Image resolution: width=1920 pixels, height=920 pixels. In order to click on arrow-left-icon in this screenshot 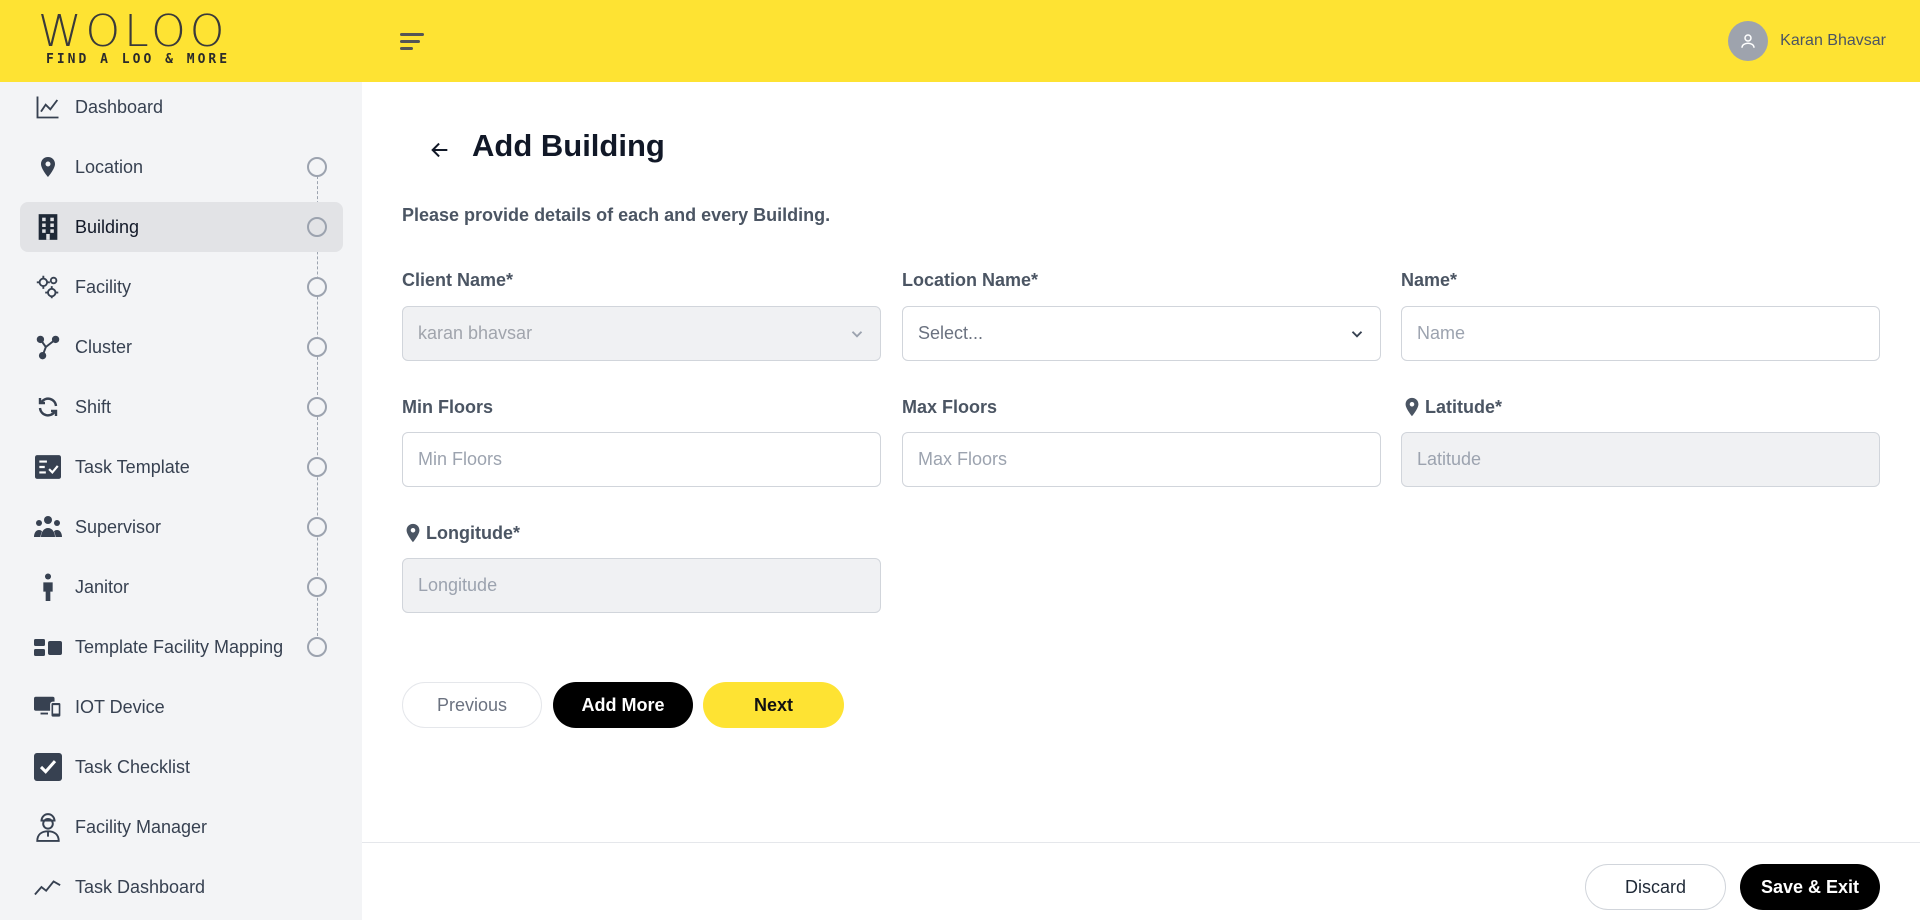, I will do `click(439, 150)`.